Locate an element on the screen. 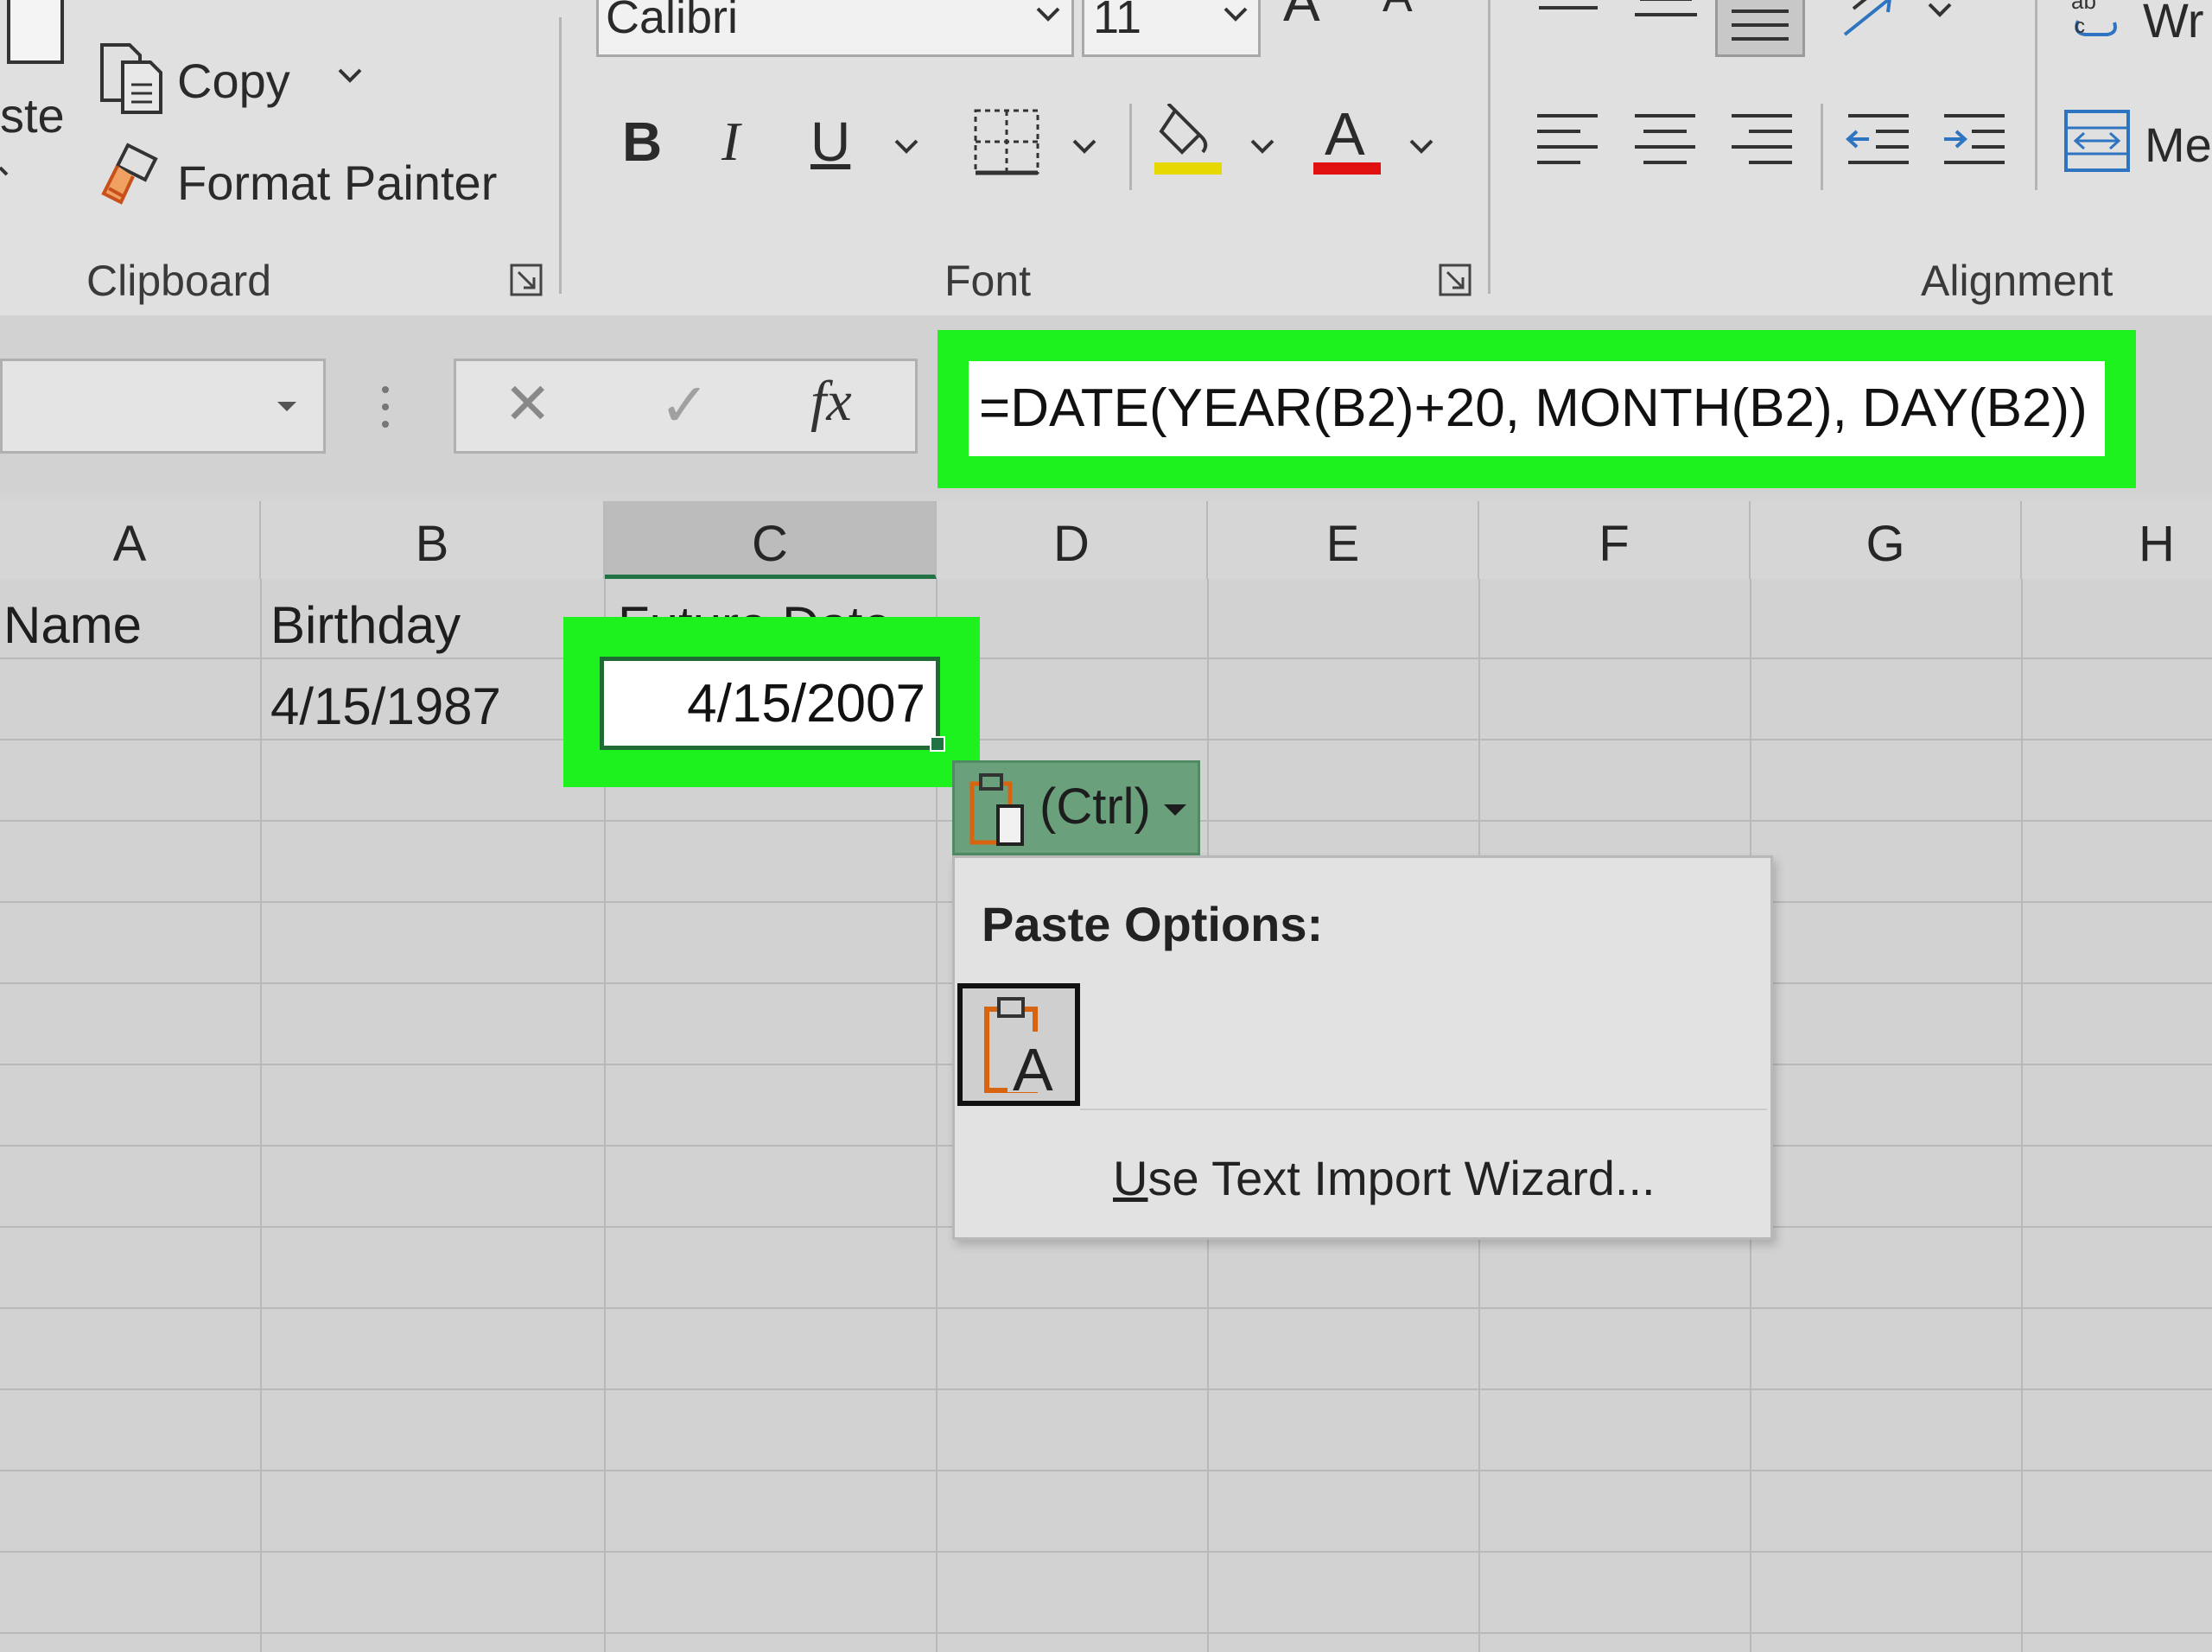 This screenshot has height=1652, width=2212. column-header-g: G is located at coordinates (1886, 540).